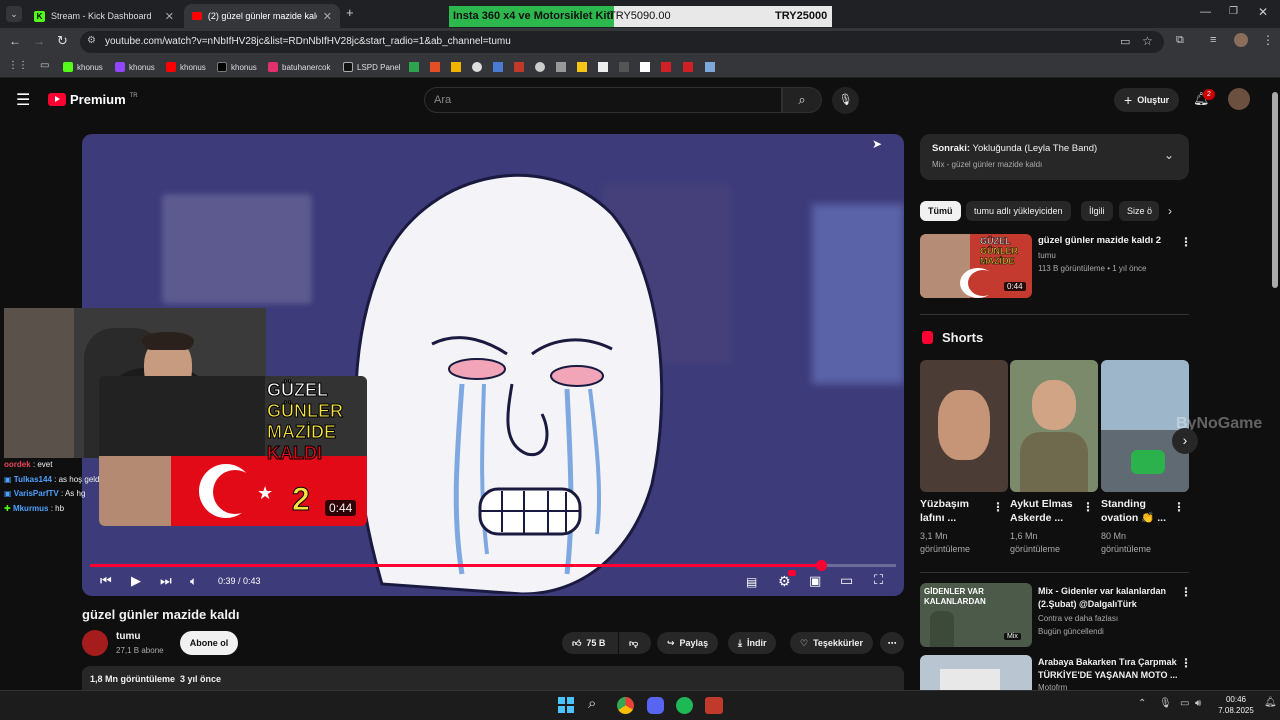 The image size is (1280, 720). I want to click on notification-center-icon: 🔔︎, so click(1270, 702).